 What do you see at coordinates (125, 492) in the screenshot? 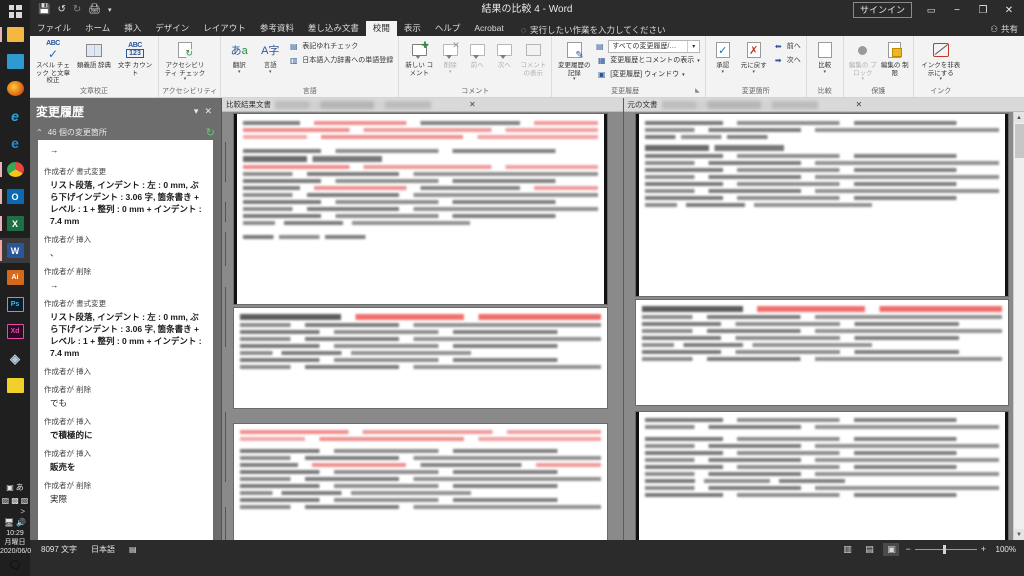
I see `revision-item: 作成者が 削除 実際` at bounding box center [125, 492].